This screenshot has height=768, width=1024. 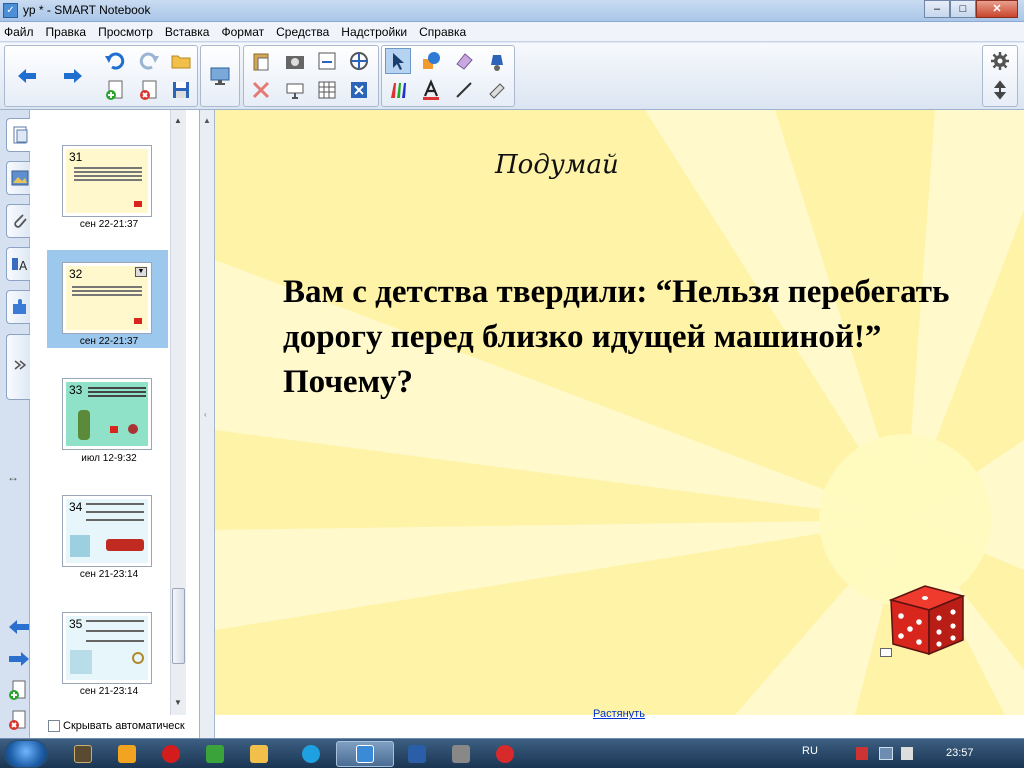 What do you see at coordinates (327, 90) in the screenshot?
I see `table-icon` at bounding box center [327, 90].